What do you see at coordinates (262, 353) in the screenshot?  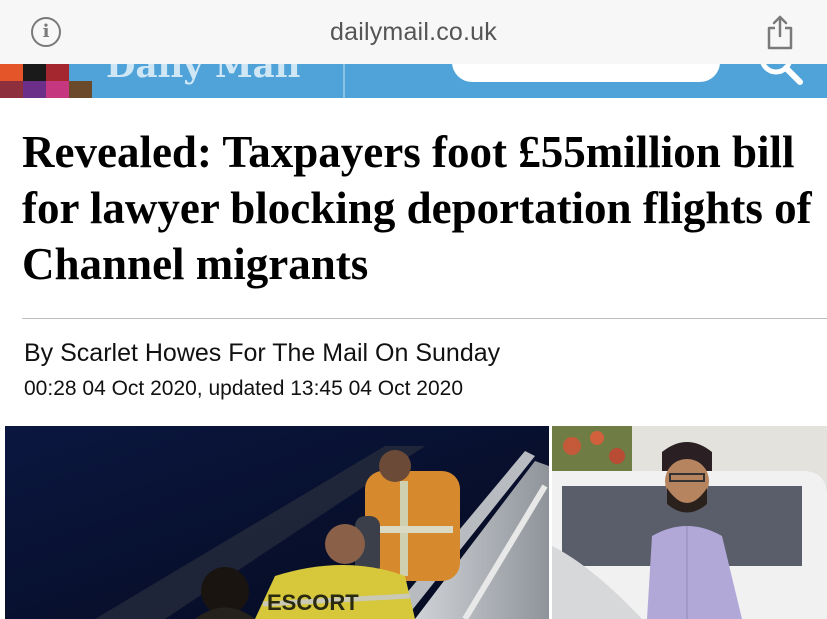 I see `article-byline: By Scarlet Howes For The Mail On Sunday` at bounding box center [262, 353].